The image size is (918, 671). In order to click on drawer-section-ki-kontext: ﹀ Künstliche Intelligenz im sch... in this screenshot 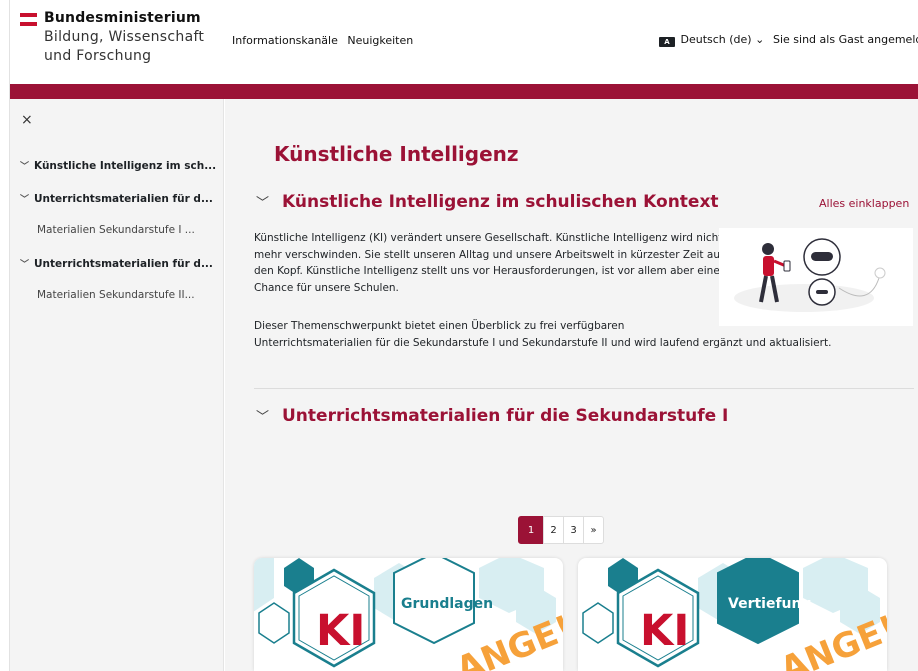, I will do `click(118, 165)`.